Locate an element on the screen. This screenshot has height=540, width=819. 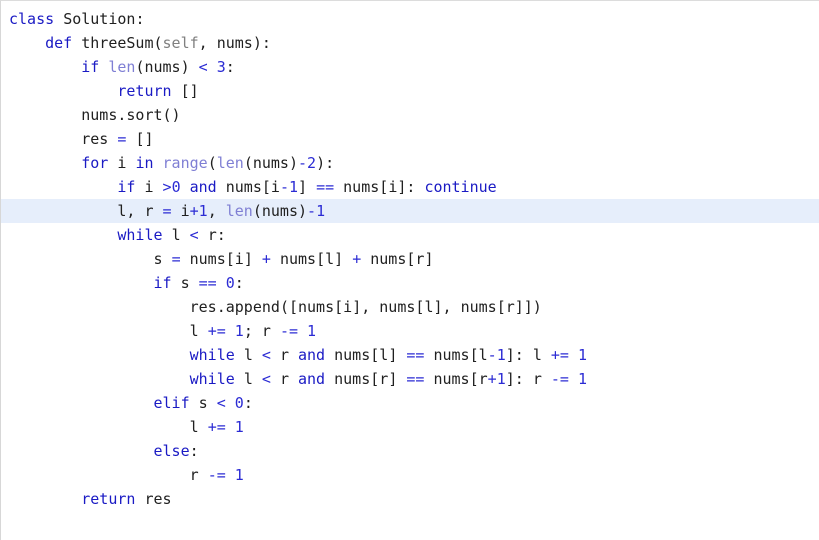
code-token-kw: while is located at coordinates (140, 235).